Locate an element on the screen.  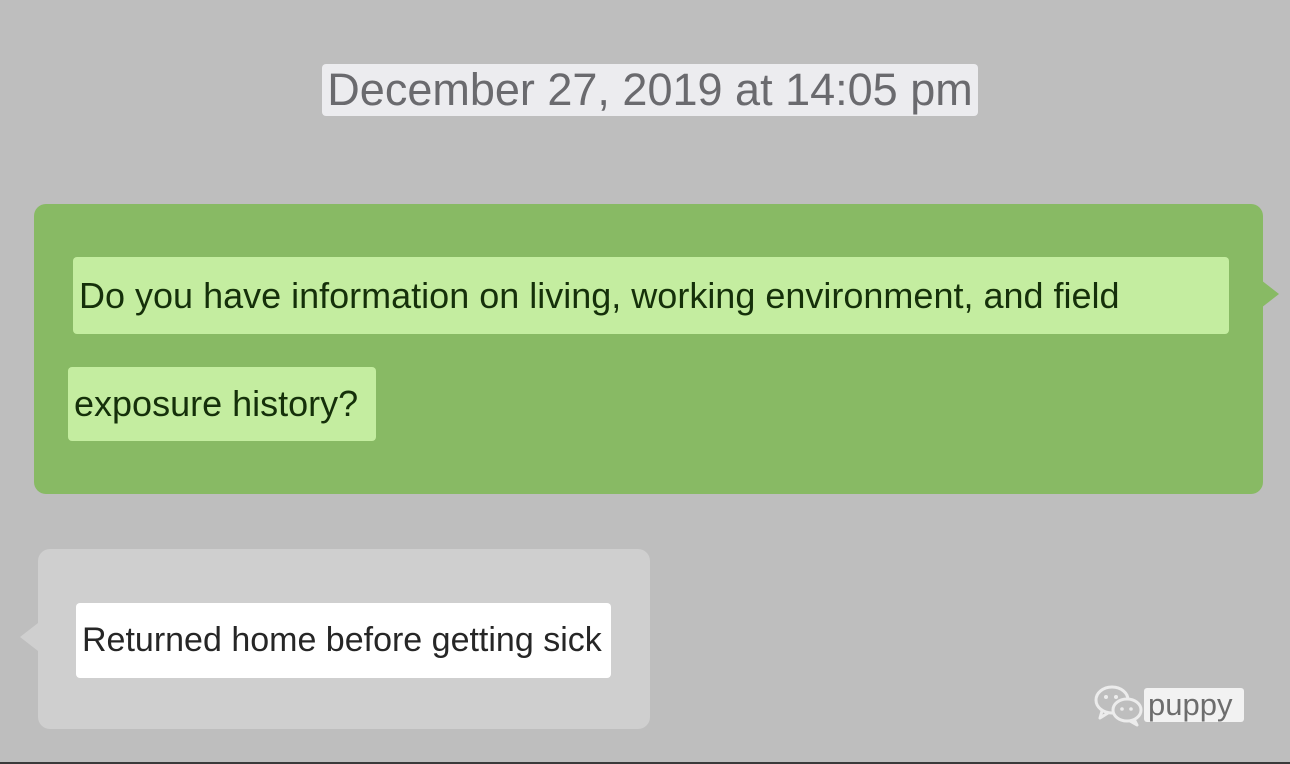
message-text-line: Returned home before getting sick is located at coordinates (343, 640).